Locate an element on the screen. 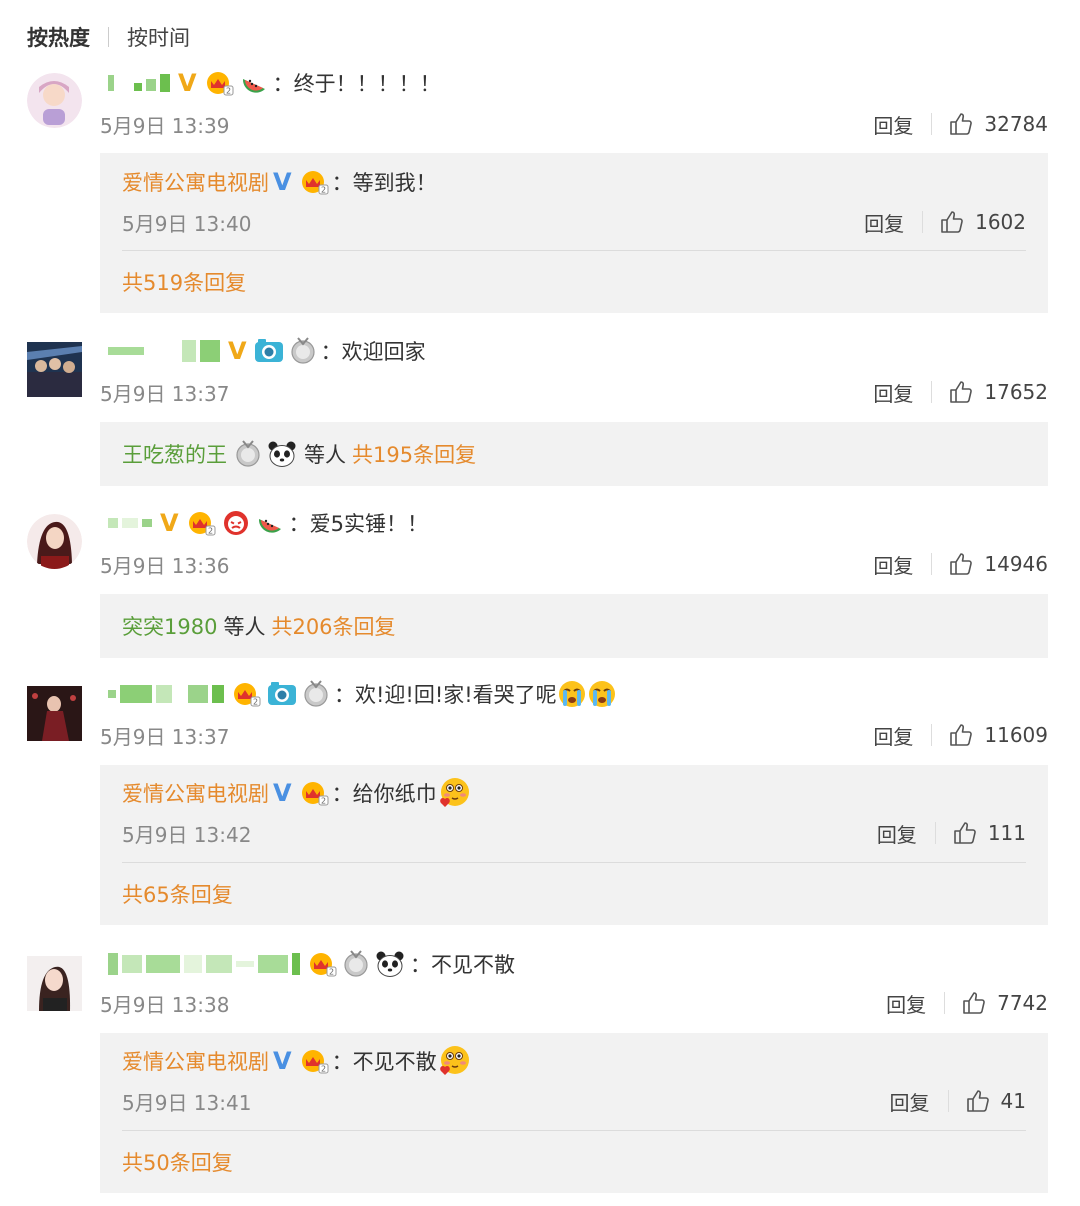 The width and height of the screenshot is (1080, 1206). sub-reply-summary: 突突1980 等人 共206条回复 is located at coordinates (259, 626).